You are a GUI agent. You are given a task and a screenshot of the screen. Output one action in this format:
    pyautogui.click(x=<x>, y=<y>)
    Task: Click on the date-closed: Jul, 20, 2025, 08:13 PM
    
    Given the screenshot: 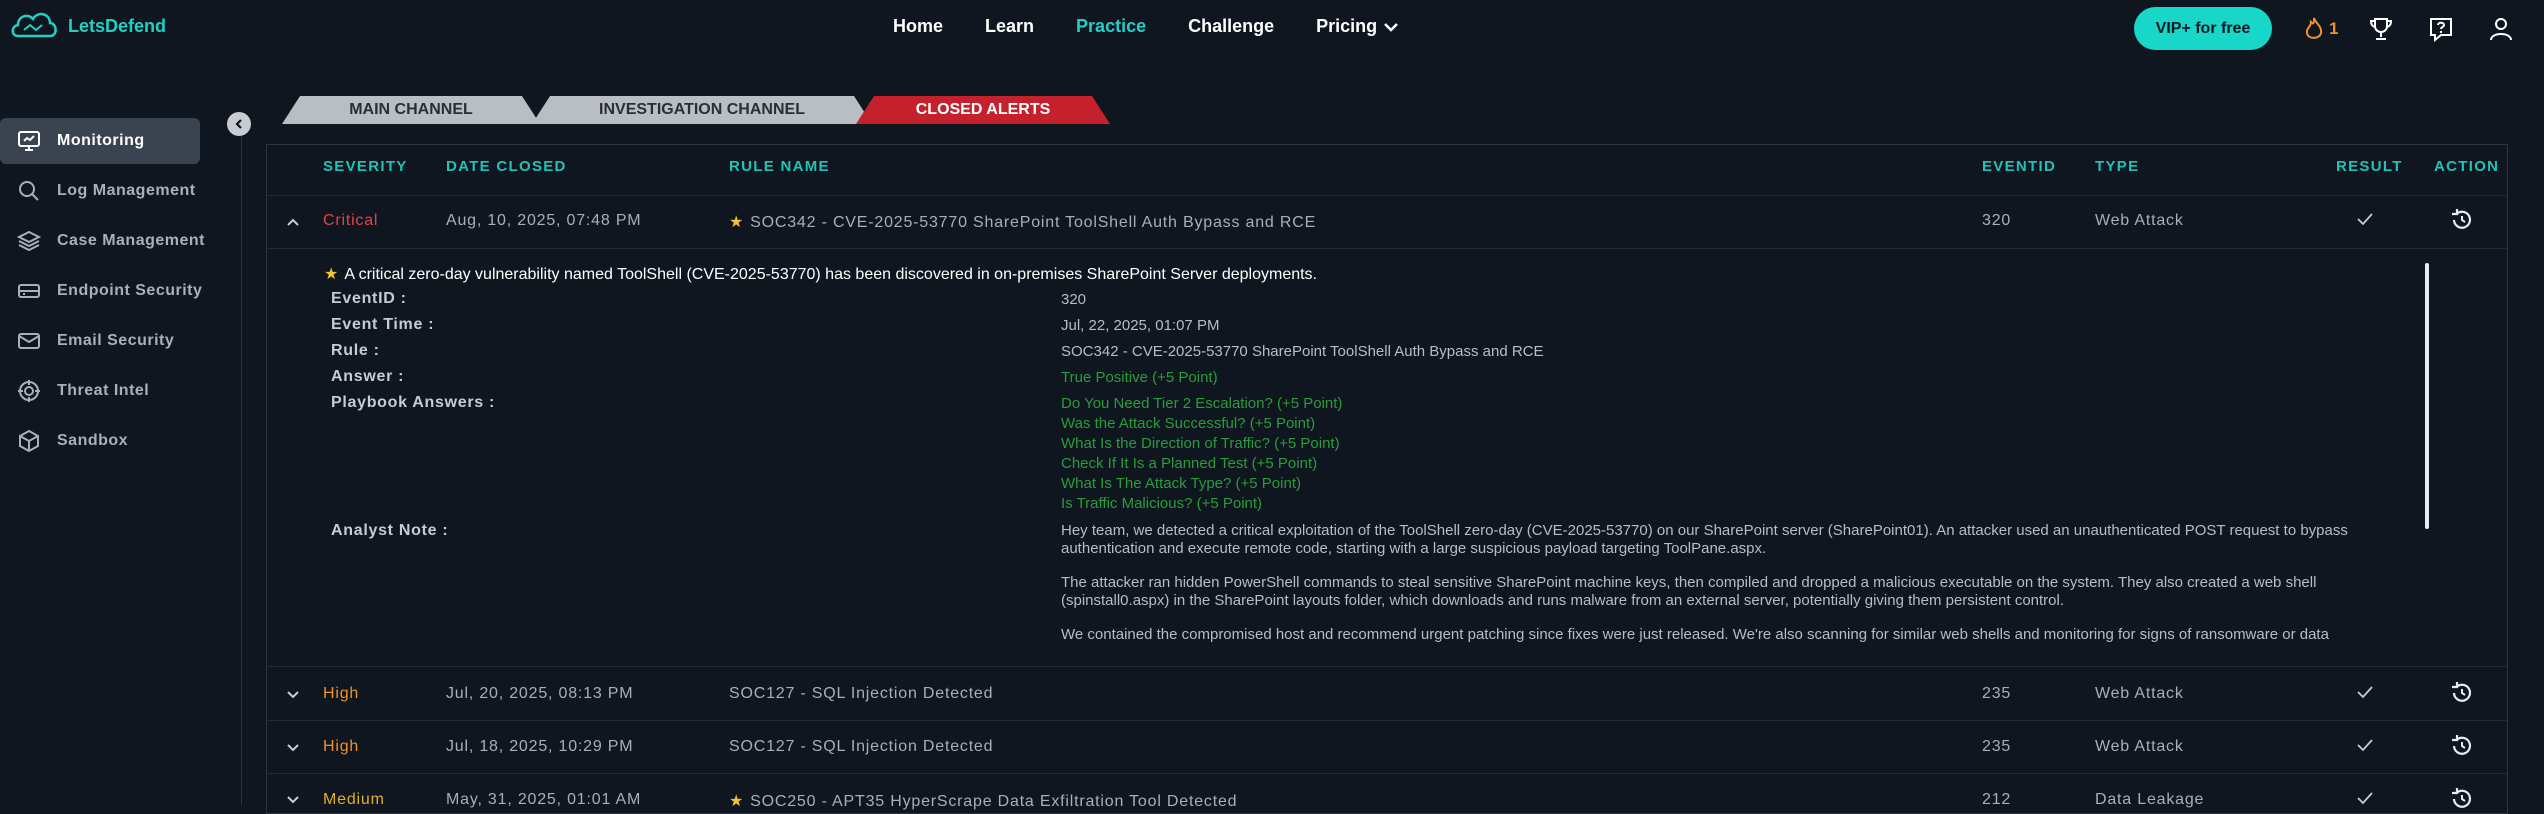 What is the action you would take?
    pyautogui.click(x=540, y=693)
    